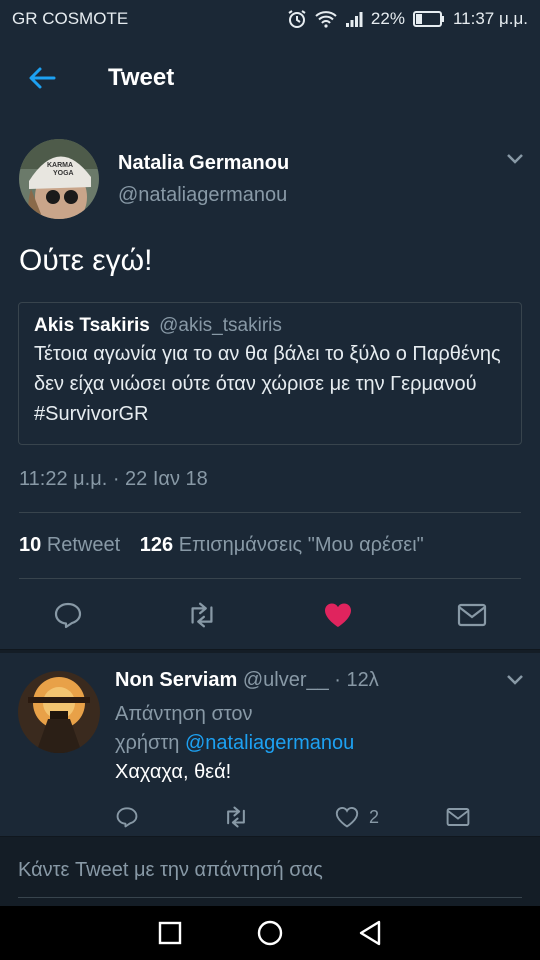  I want to click on circle-icon, so click(270, 933).